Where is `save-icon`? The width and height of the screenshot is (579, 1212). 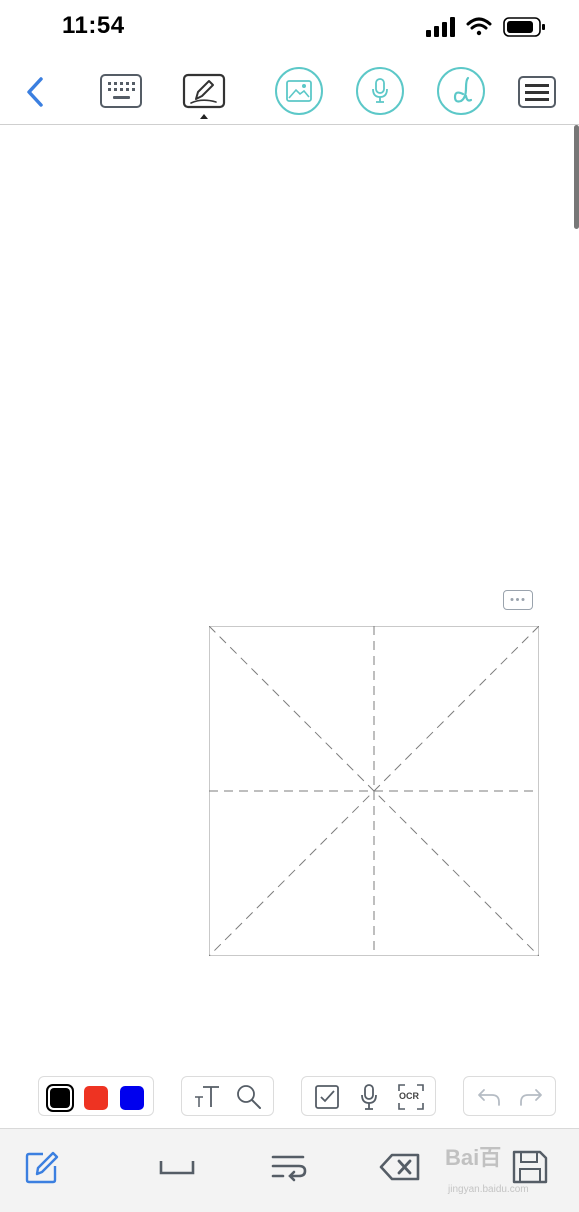 save-icon is located at coordinates (530, 1167).